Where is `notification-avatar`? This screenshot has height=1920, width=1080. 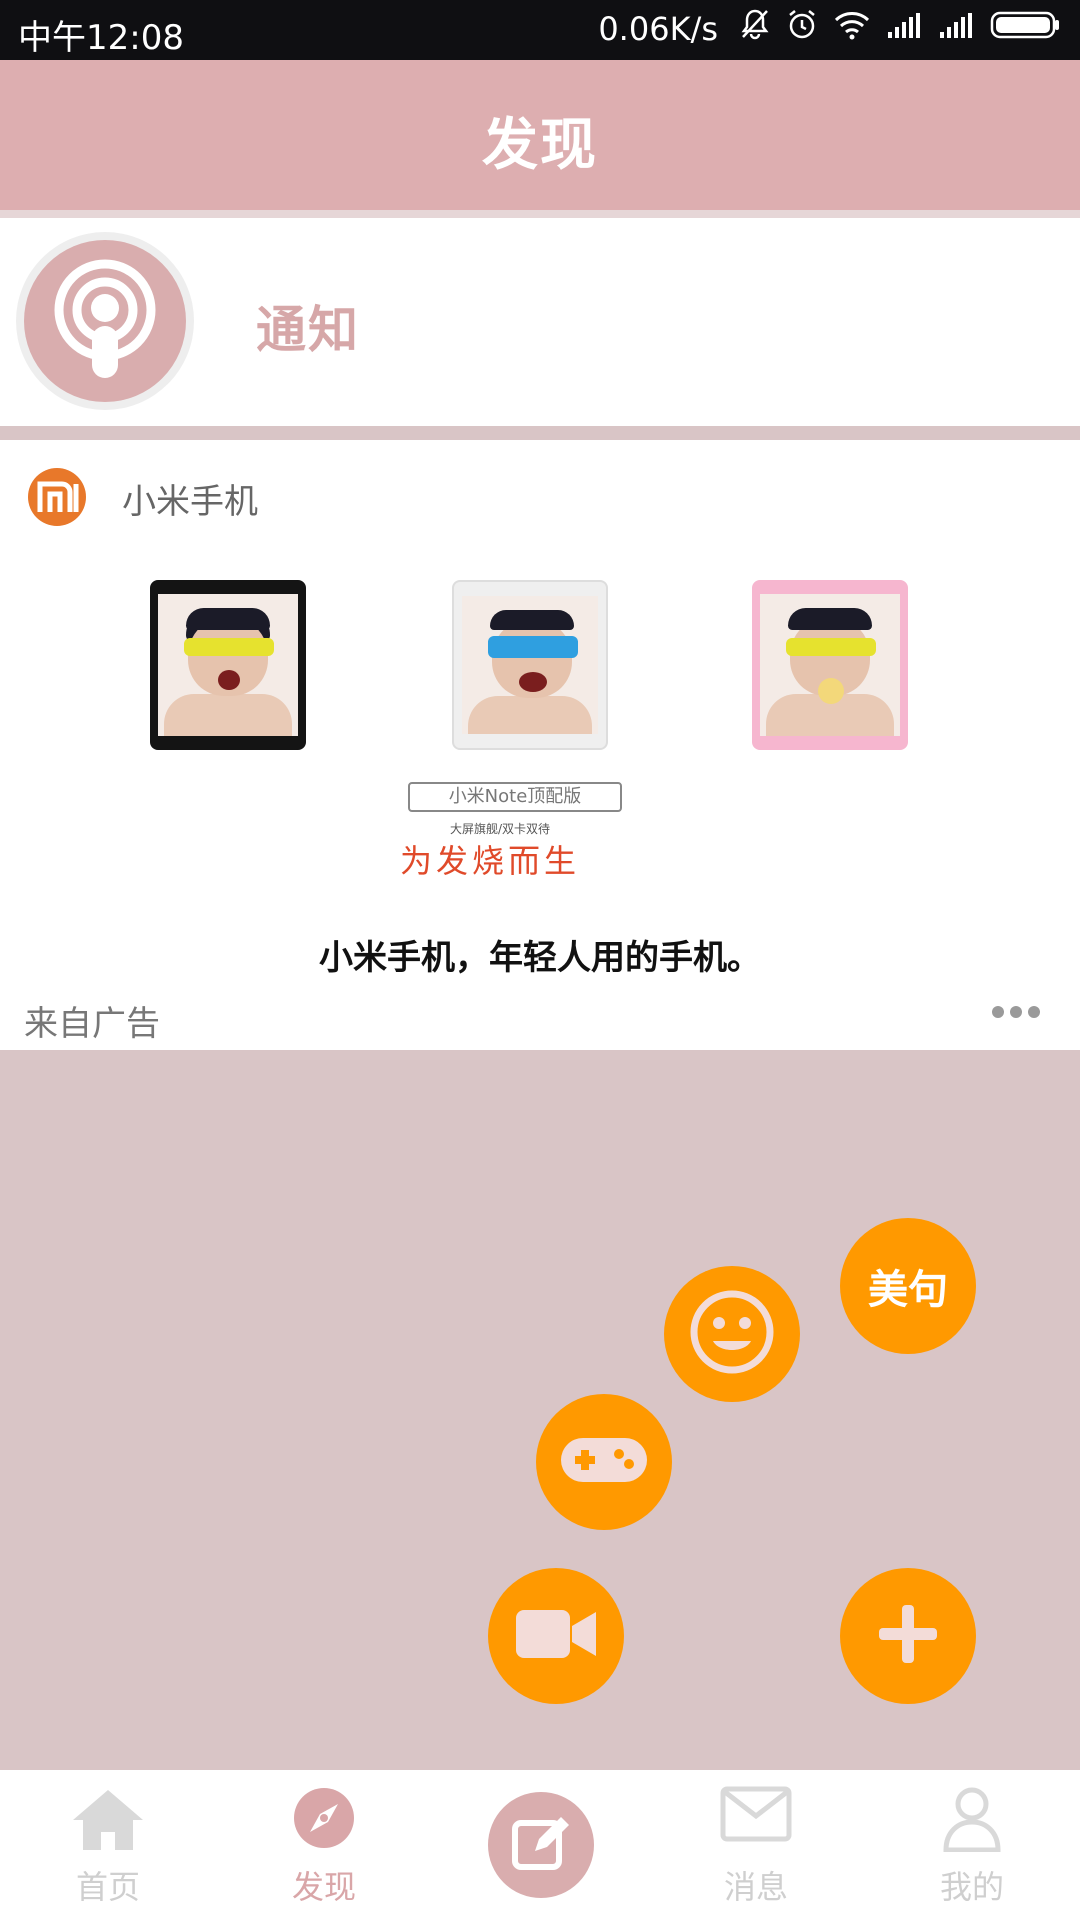 notification-avatar is located at coordinates (105, 321).